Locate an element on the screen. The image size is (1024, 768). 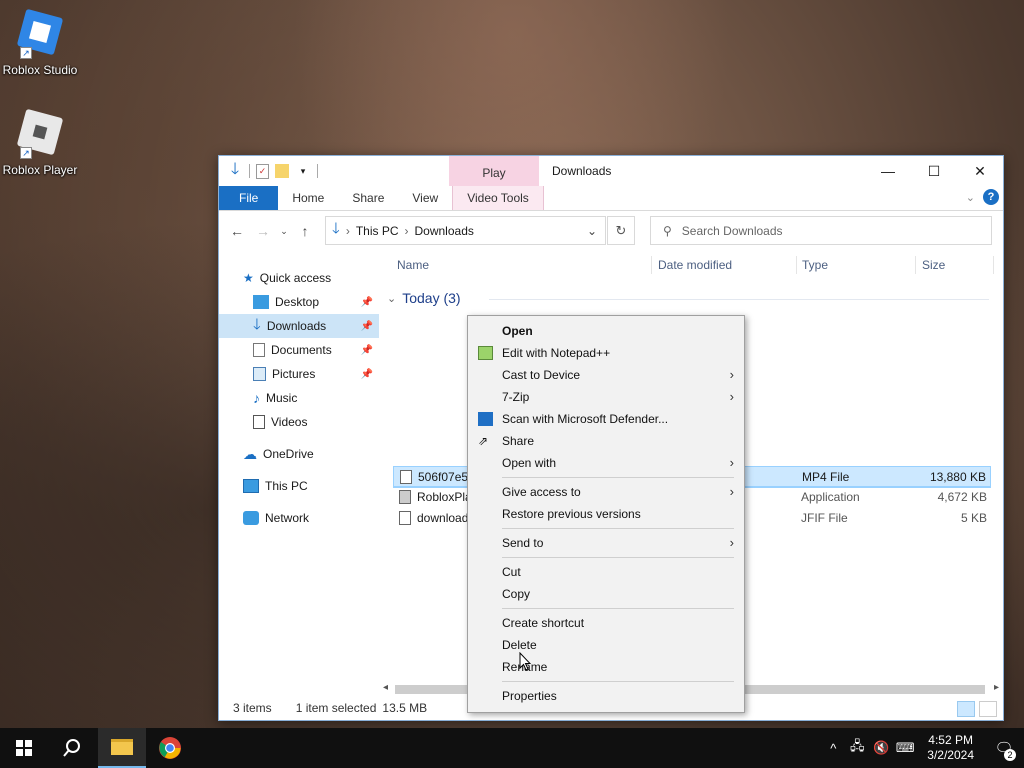
close-button: ✕ is located at coordinates (980, 171).